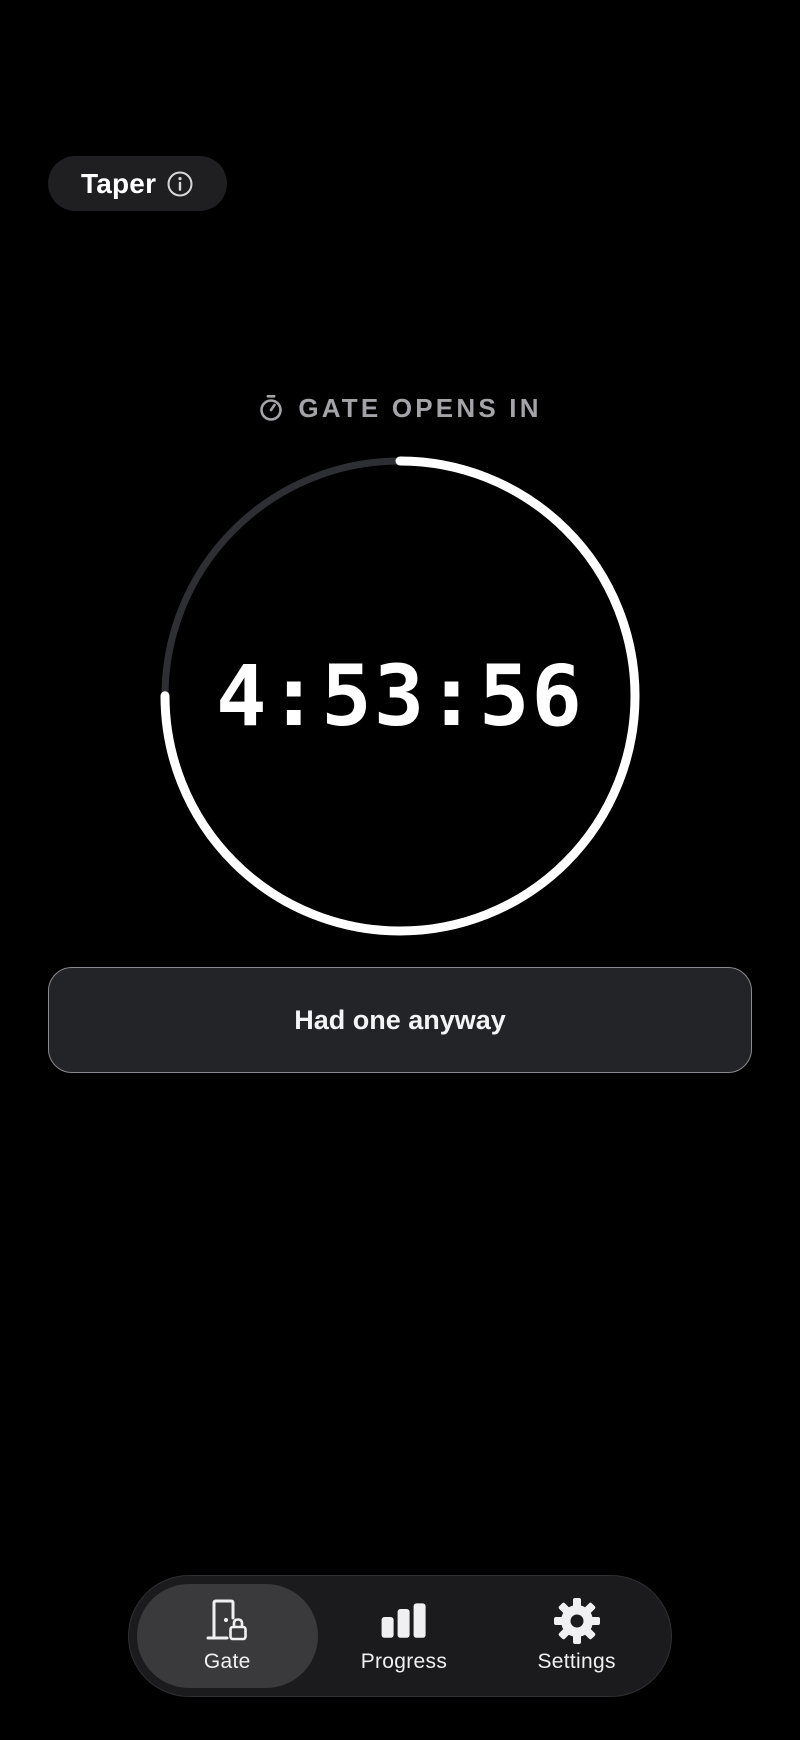  Describe the element at coordinates (271, 408) in the screenshot. I see `stopwatch-icon` at that location.